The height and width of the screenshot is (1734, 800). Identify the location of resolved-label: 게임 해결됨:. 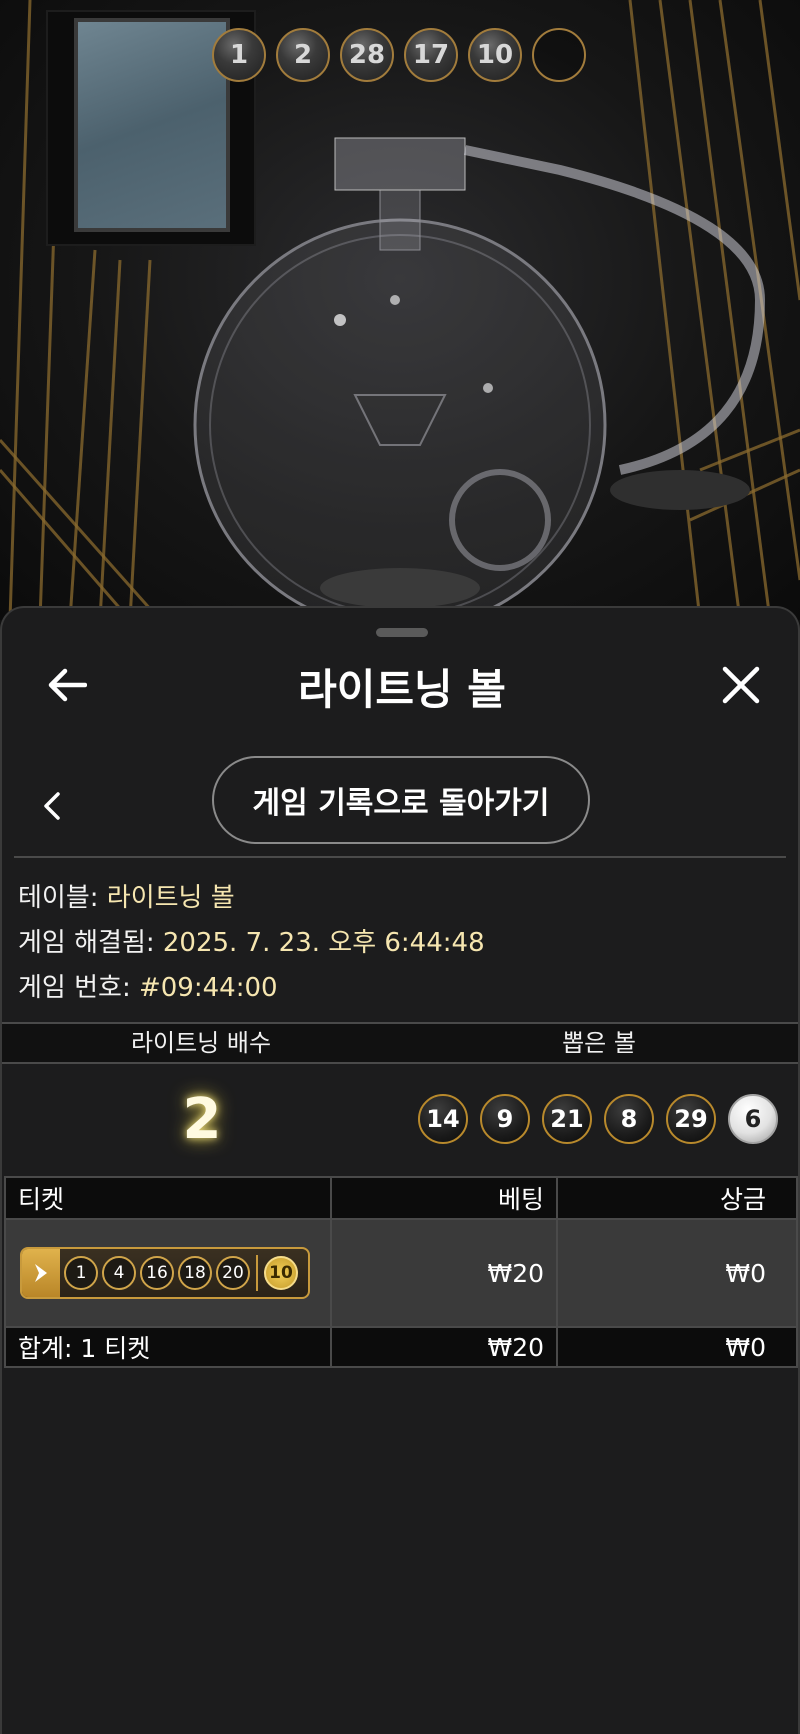
(86, 943).